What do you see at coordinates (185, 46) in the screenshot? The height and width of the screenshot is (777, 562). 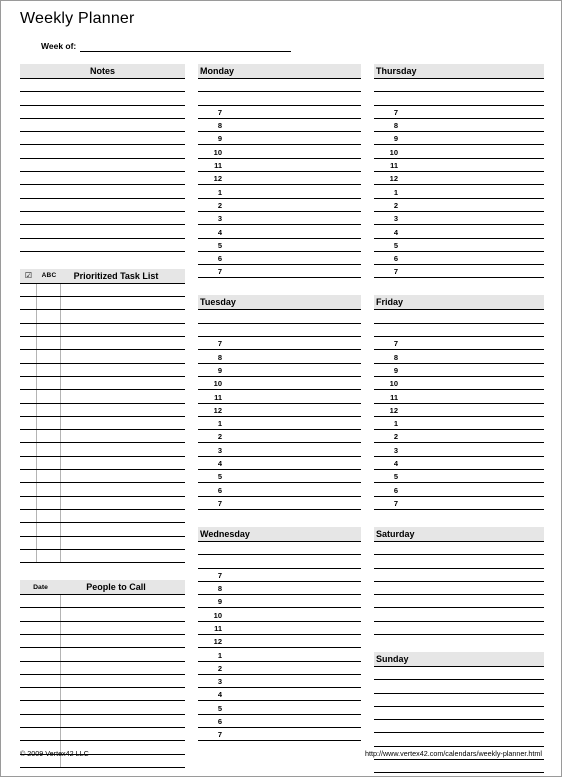 I see `week-of-input` at bounding box center [185, 46].